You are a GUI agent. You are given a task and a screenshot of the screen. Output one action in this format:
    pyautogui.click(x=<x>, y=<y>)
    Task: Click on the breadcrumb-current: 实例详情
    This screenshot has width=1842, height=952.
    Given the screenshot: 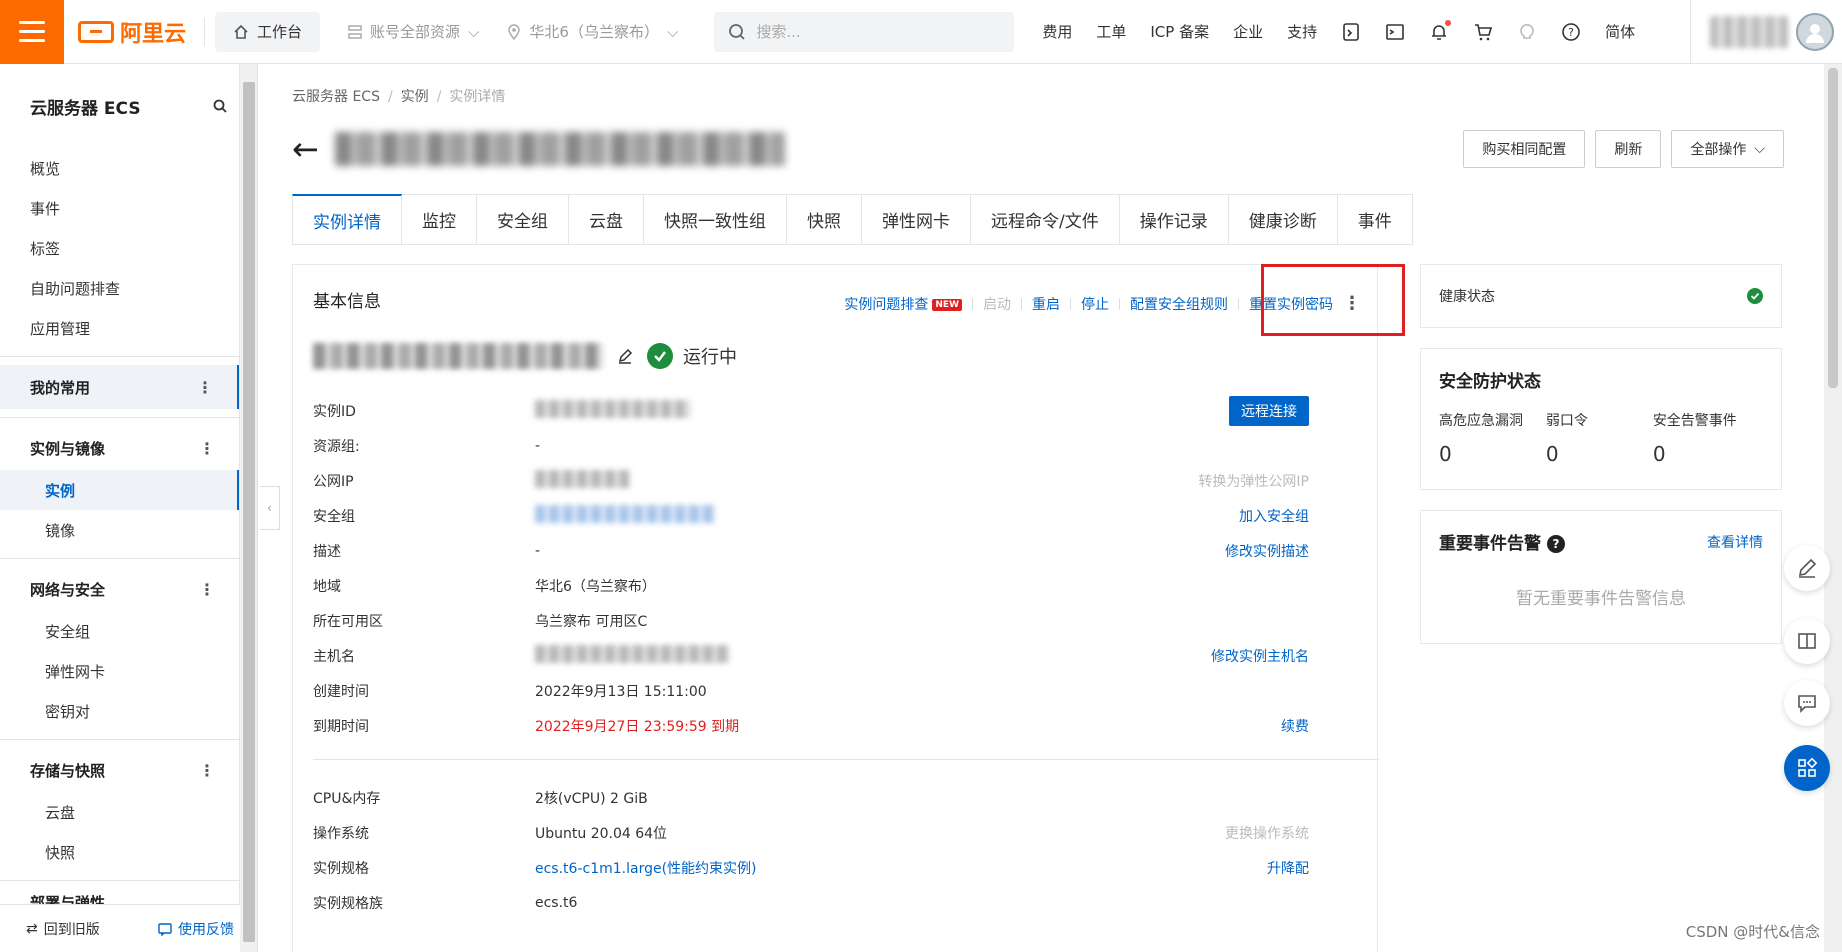 What is the action you would take?
    pyautogui.click(x=477, y=97)
    